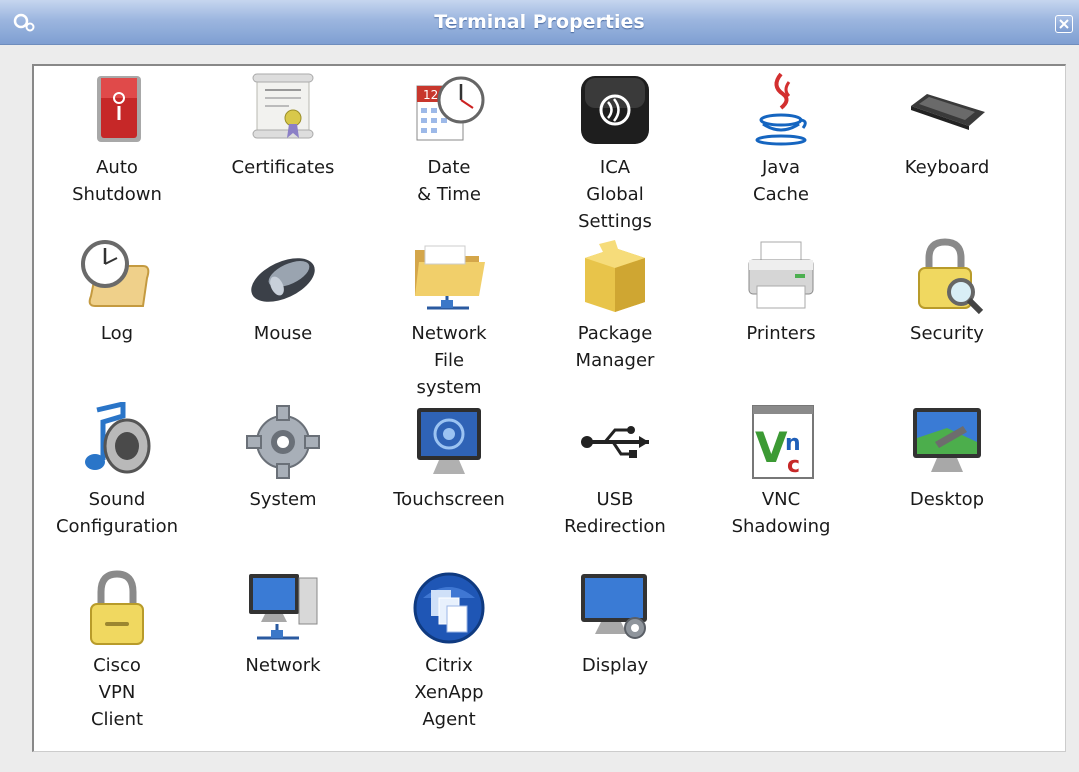 The height and width of the screenshot is (772, 1079). Describe the element at coordinates (793, 465) in the screenshot. I see `svg-text: c` at that location.